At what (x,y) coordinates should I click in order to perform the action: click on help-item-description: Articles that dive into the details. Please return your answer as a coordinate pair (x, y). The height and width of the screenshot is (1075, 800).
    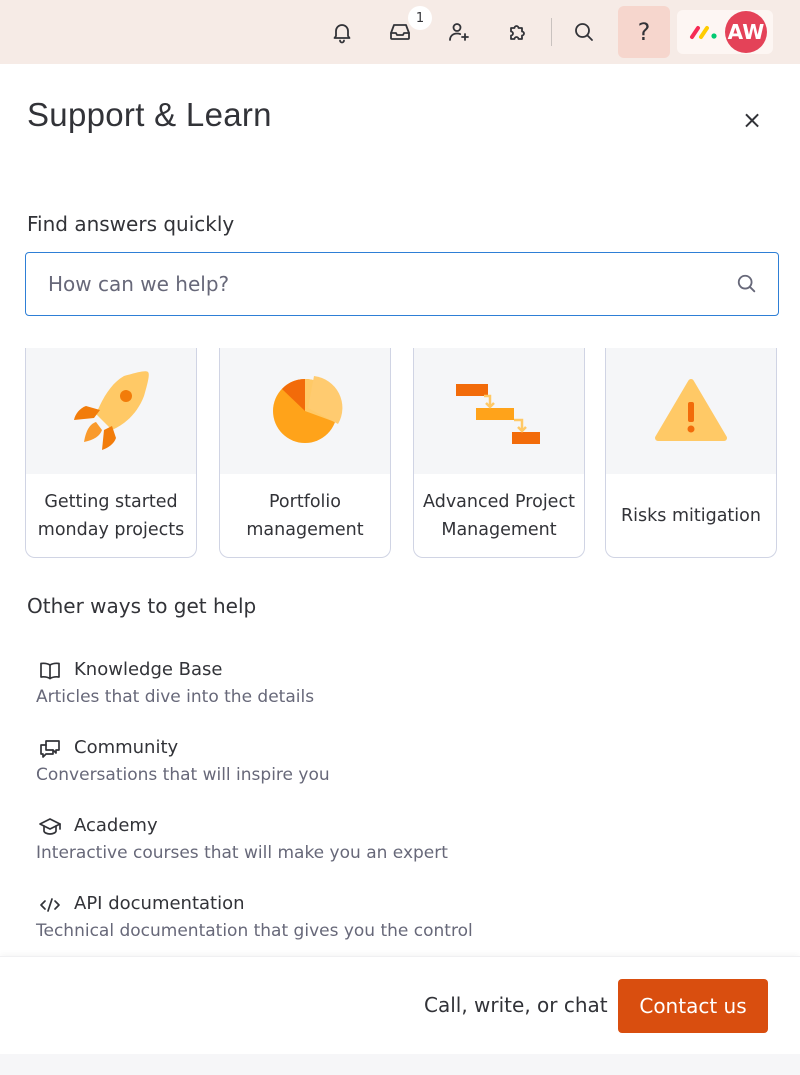
    Looking at the image, I should click on (175, 697).